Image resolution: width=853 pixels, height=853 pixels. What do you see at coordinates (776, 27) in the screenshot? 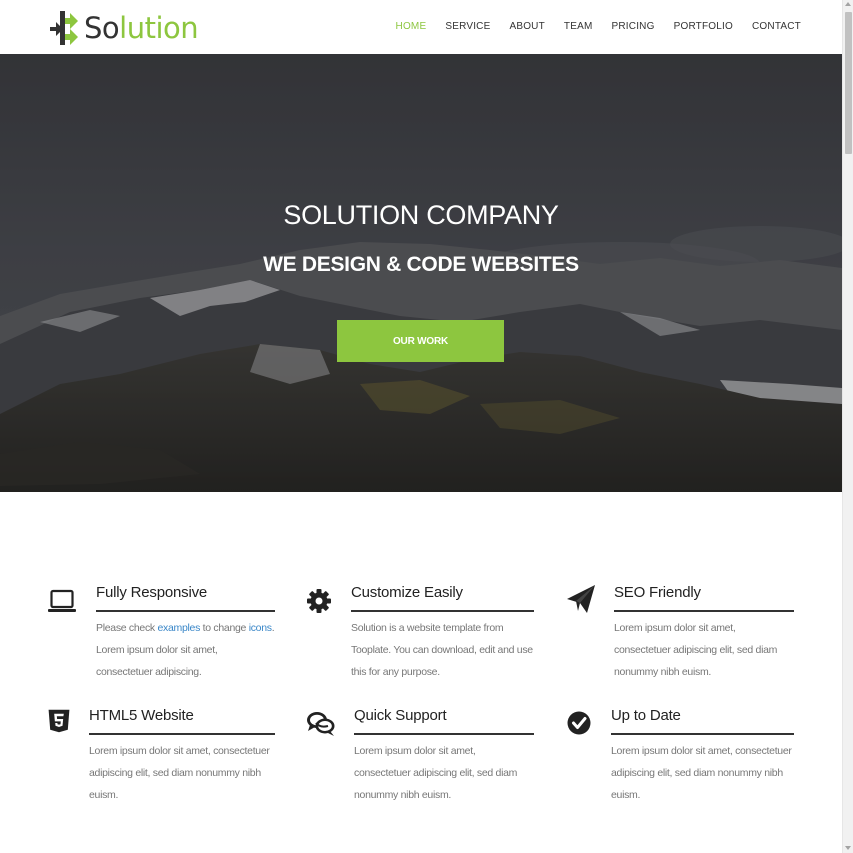
I see `nav-contact: CONTACT` at bounding box center [776, 27].